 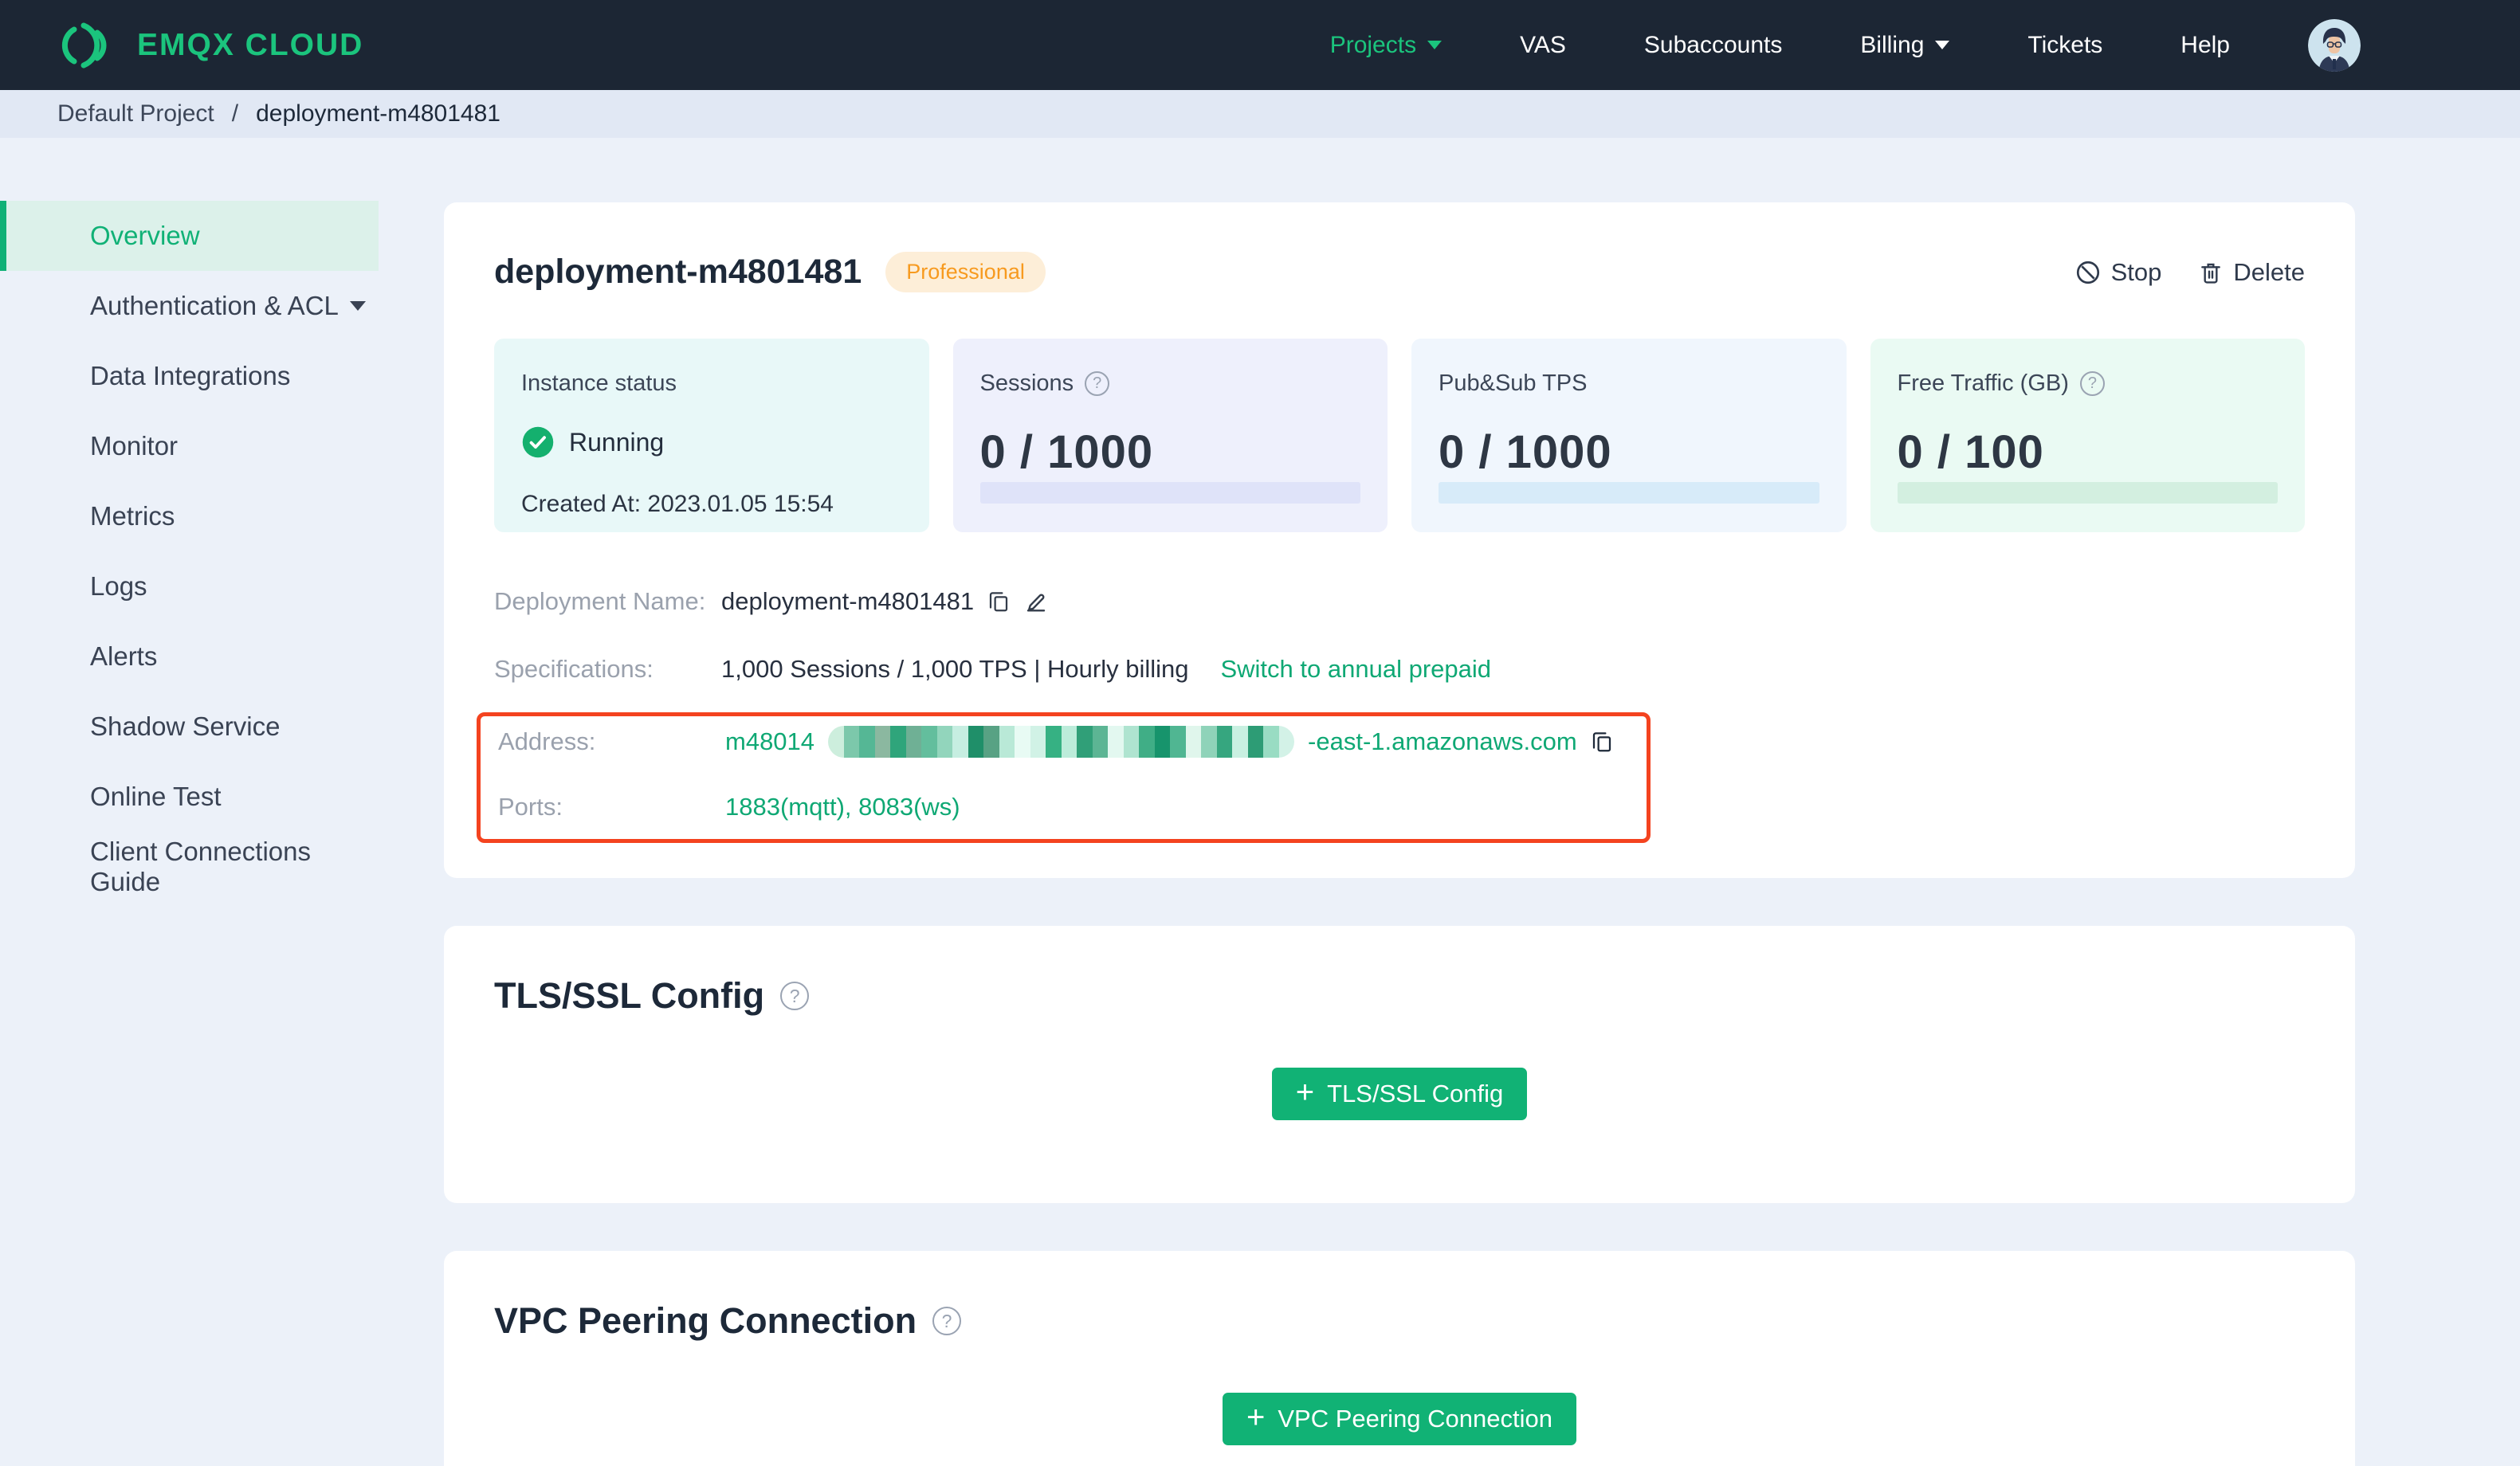 I want to click on address-row: Address: m48014 -east-1.amazonaws.com, so click(x=1063, y=741).